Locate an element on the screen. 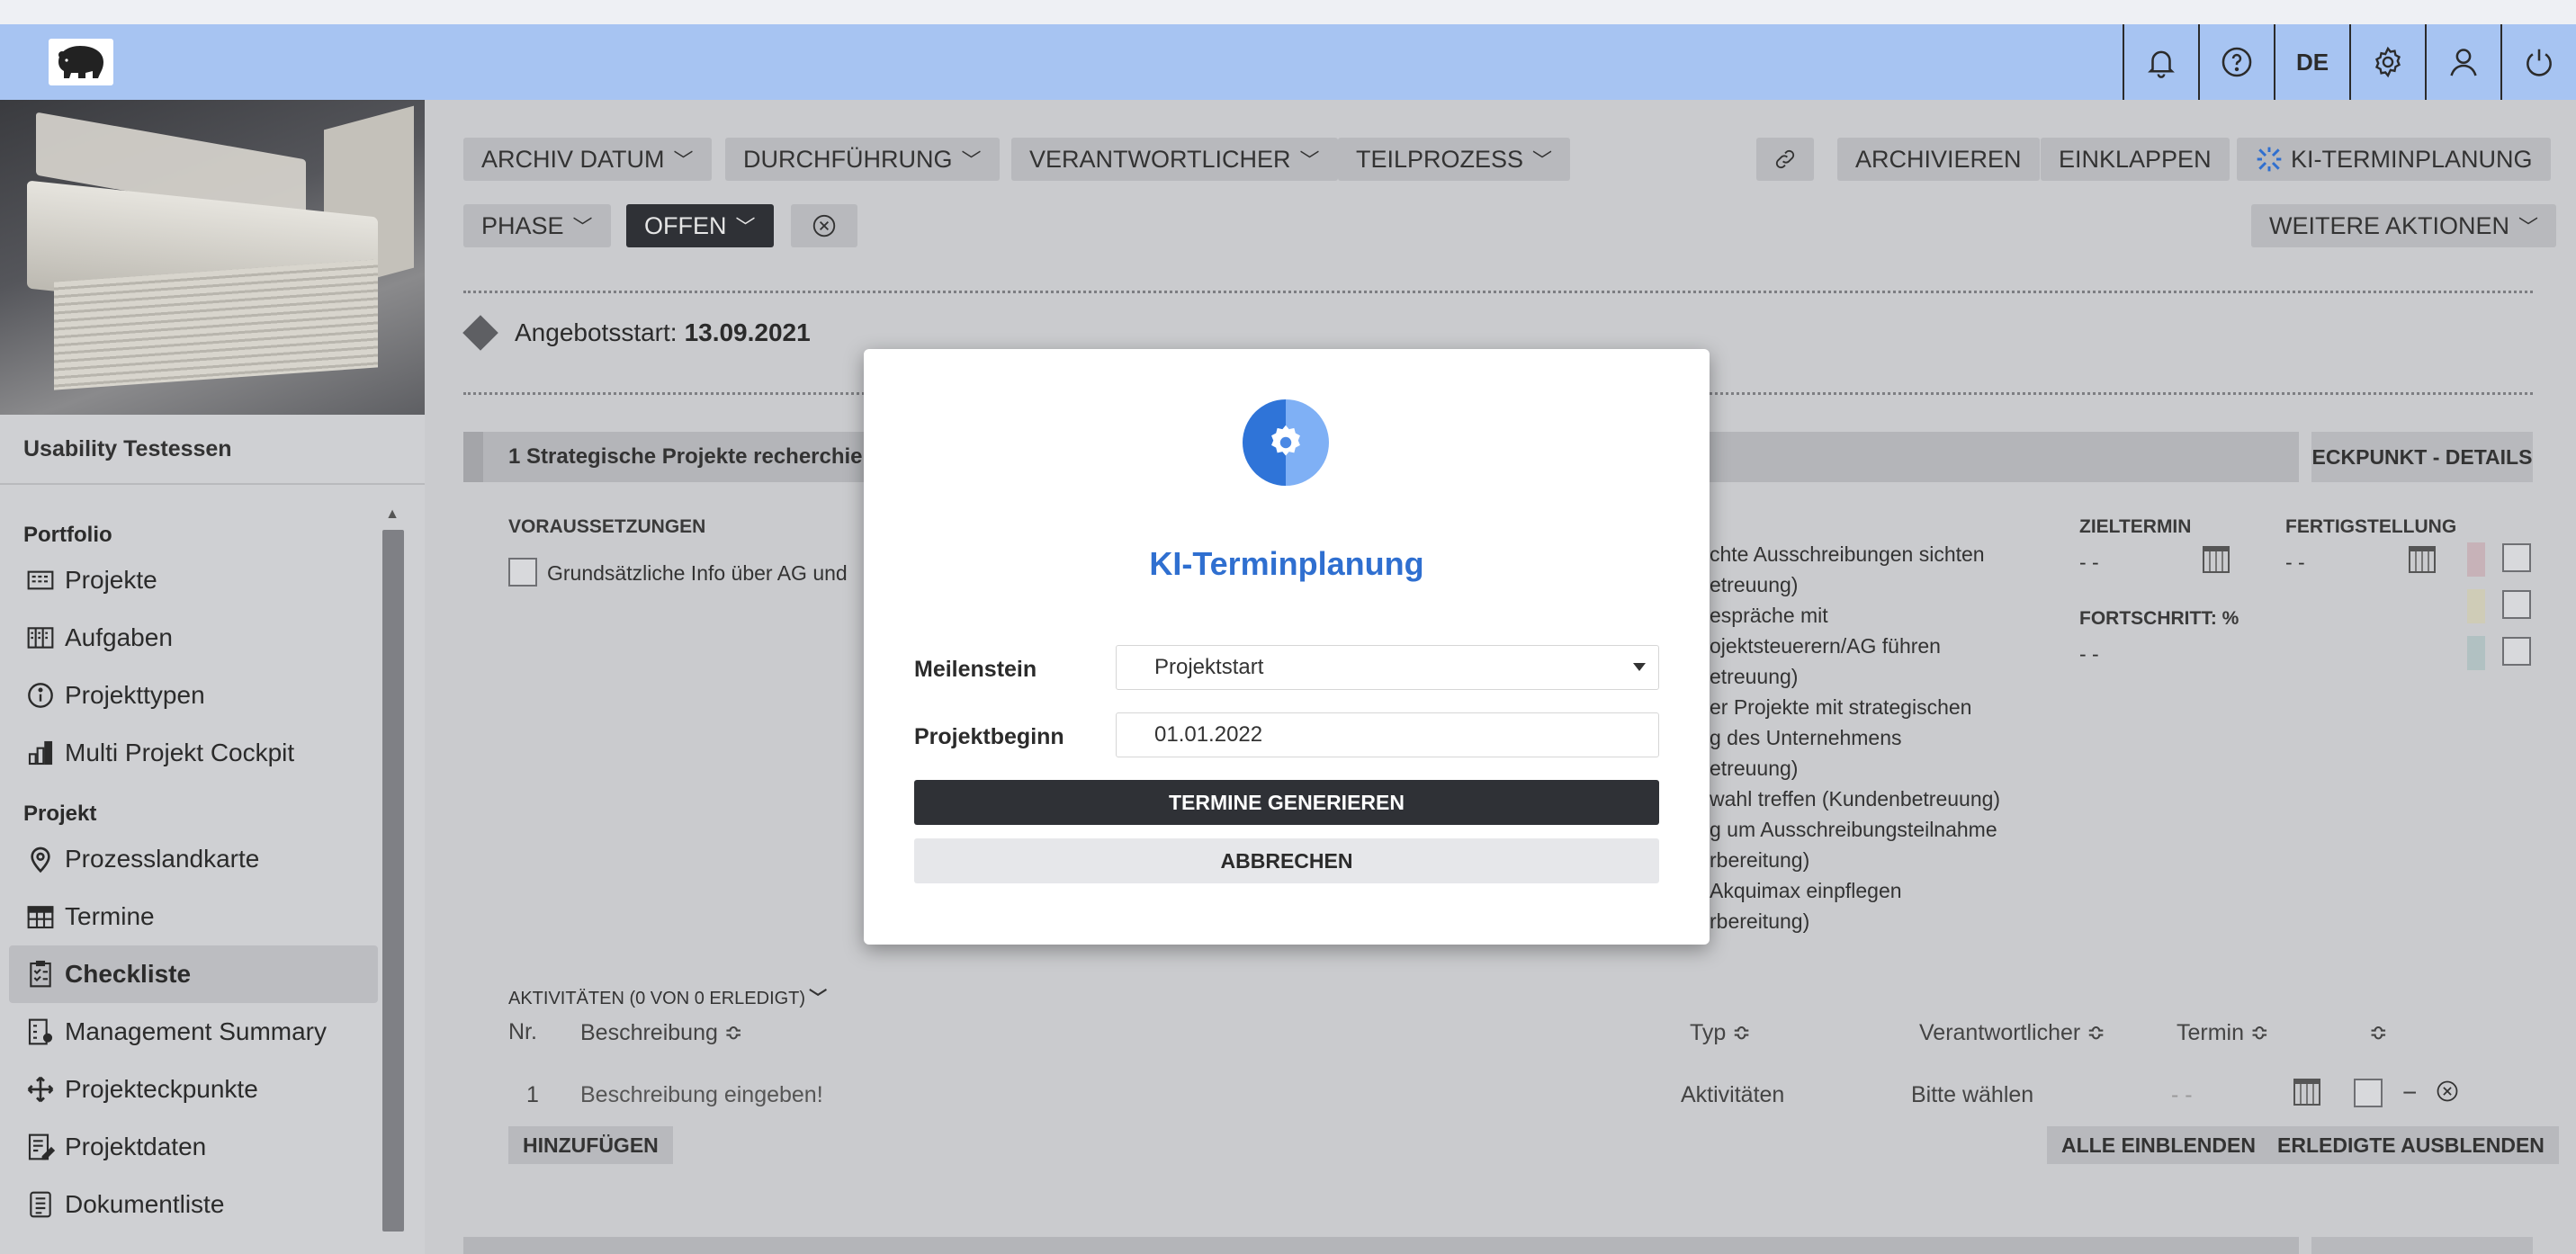 This screenshot has width=2576, height=1254. language-toggle: DE is located at coordinates (2312, 62).